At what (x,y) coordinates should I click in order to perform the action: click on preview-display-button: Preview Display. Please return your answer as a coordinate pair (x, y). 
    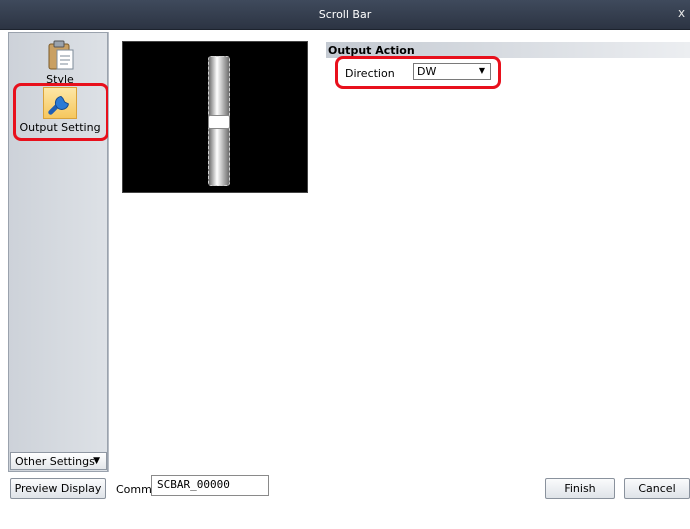
    Looking at the image, I should click on (58, 488).